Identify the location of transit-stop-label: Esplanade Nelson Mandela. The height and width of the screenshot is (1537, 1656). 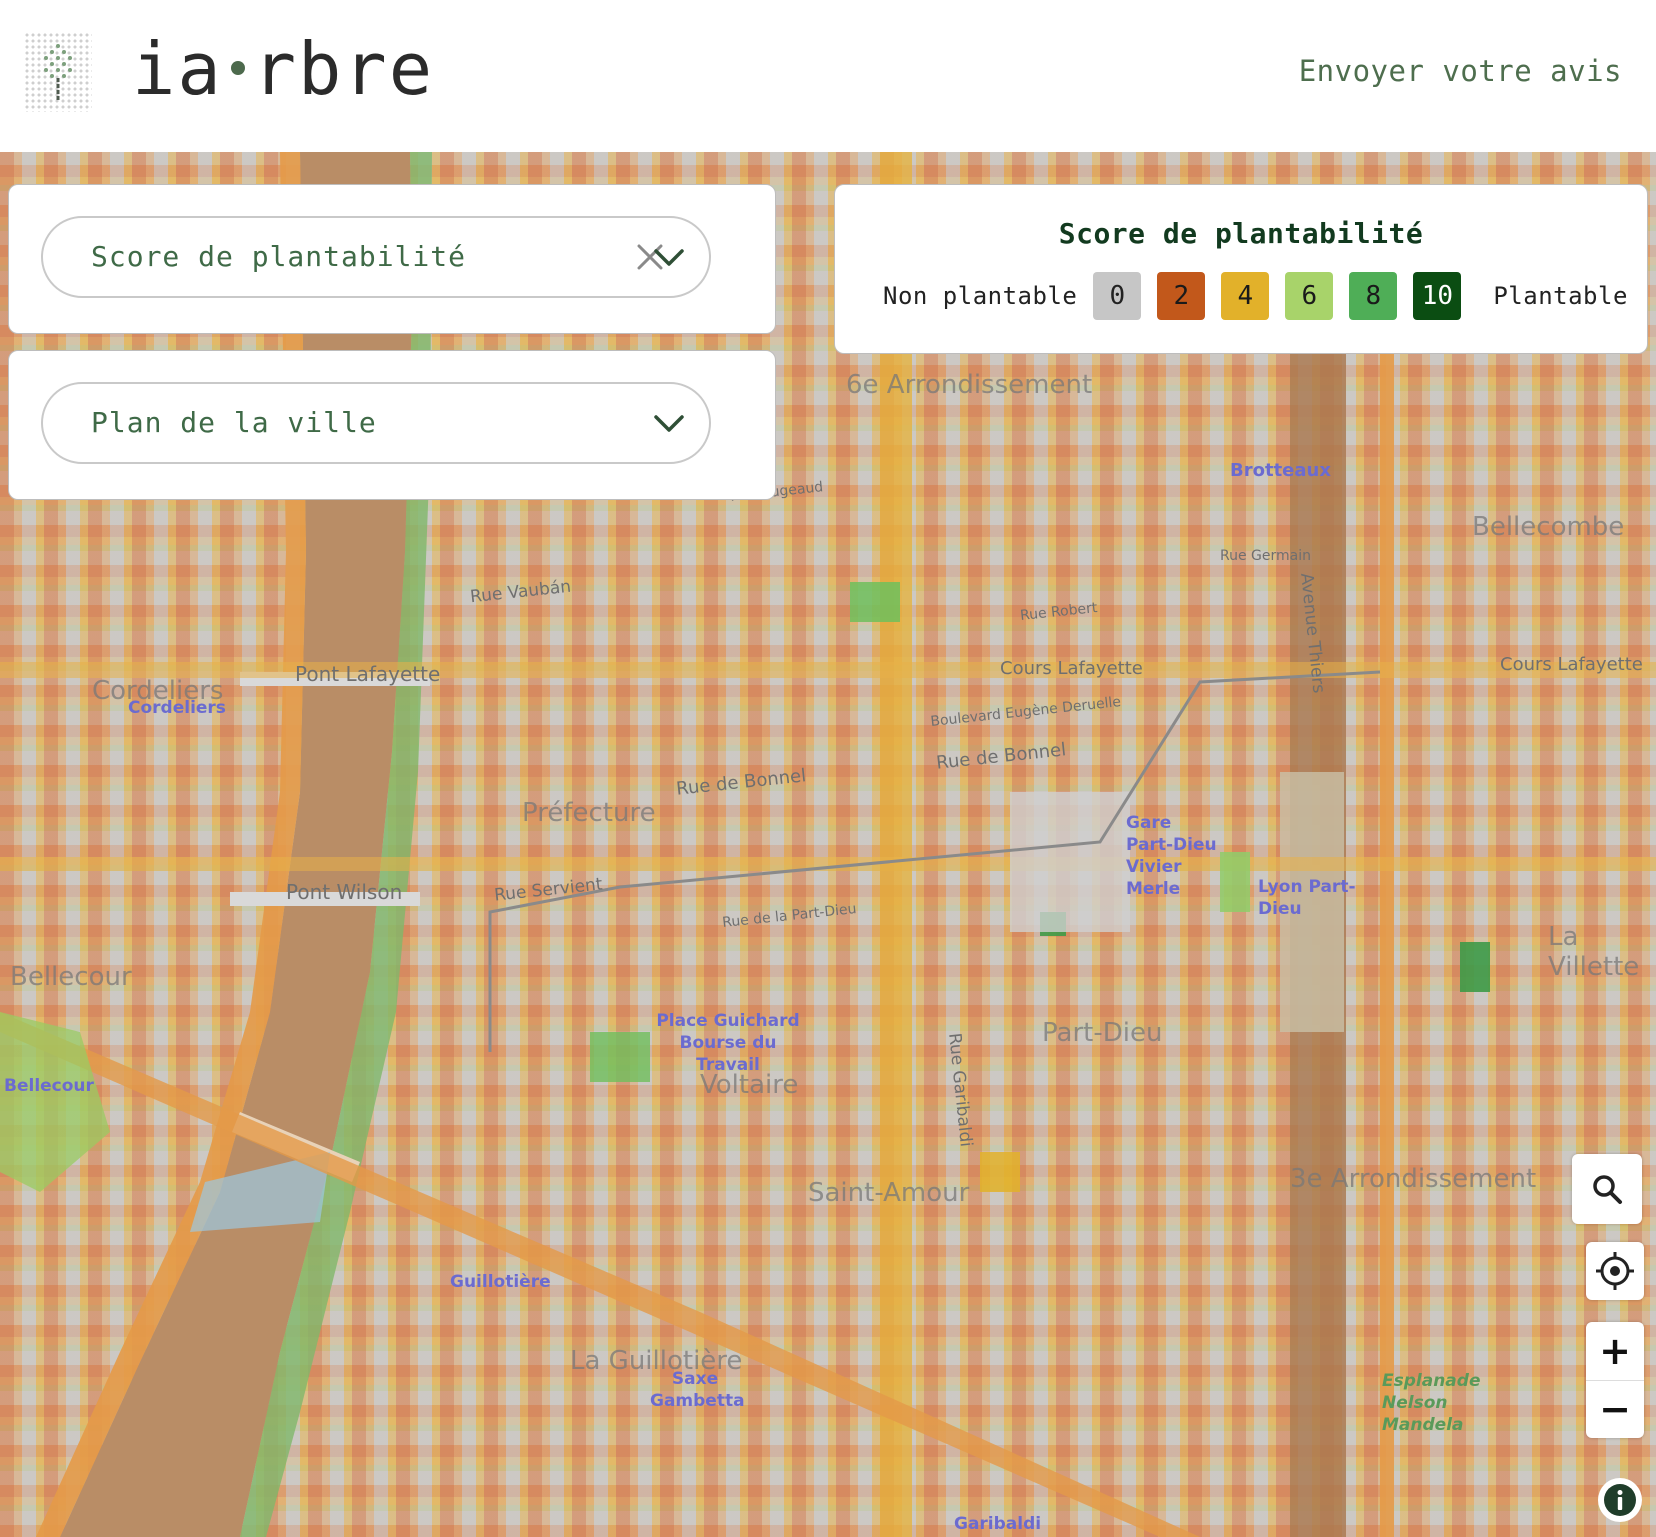
(1431, 1403).